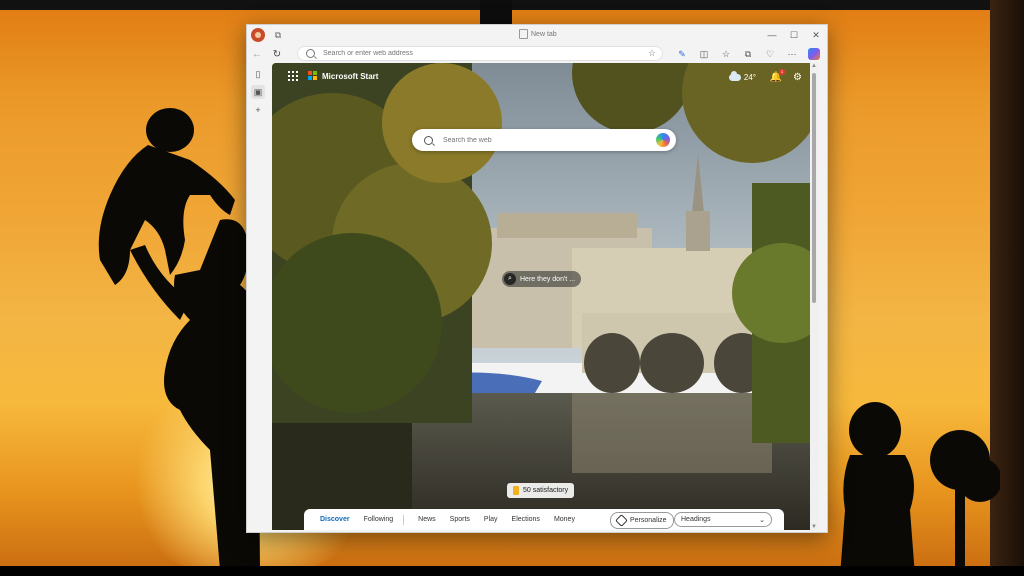  What do you see at coordinates (734, 76) in the screenshot?
I see `cloud-sun-icon` at bounding box center [734, 76].